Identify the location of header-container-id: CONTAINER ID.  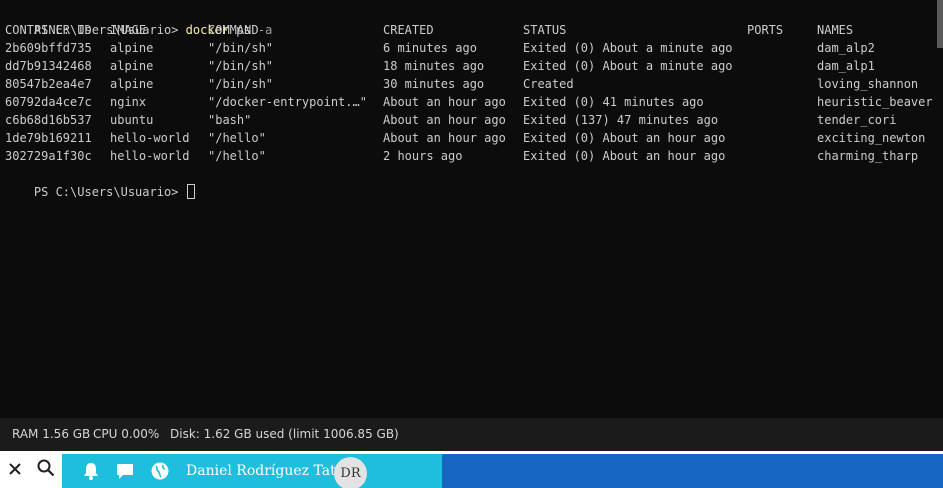
(48, 30).